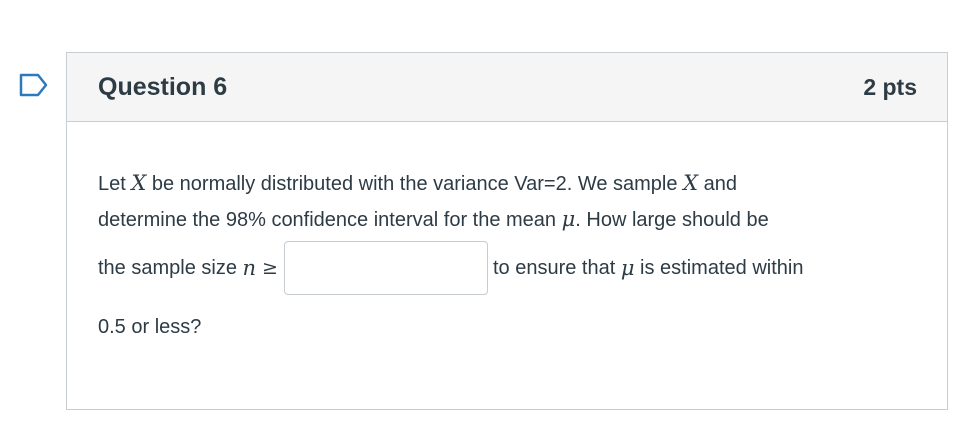 This screenshot has height=427, width=974. Describe the element at coordinates (507, 87) in the screenshot. I see `question-header: Question 6 2 pts` at that location.